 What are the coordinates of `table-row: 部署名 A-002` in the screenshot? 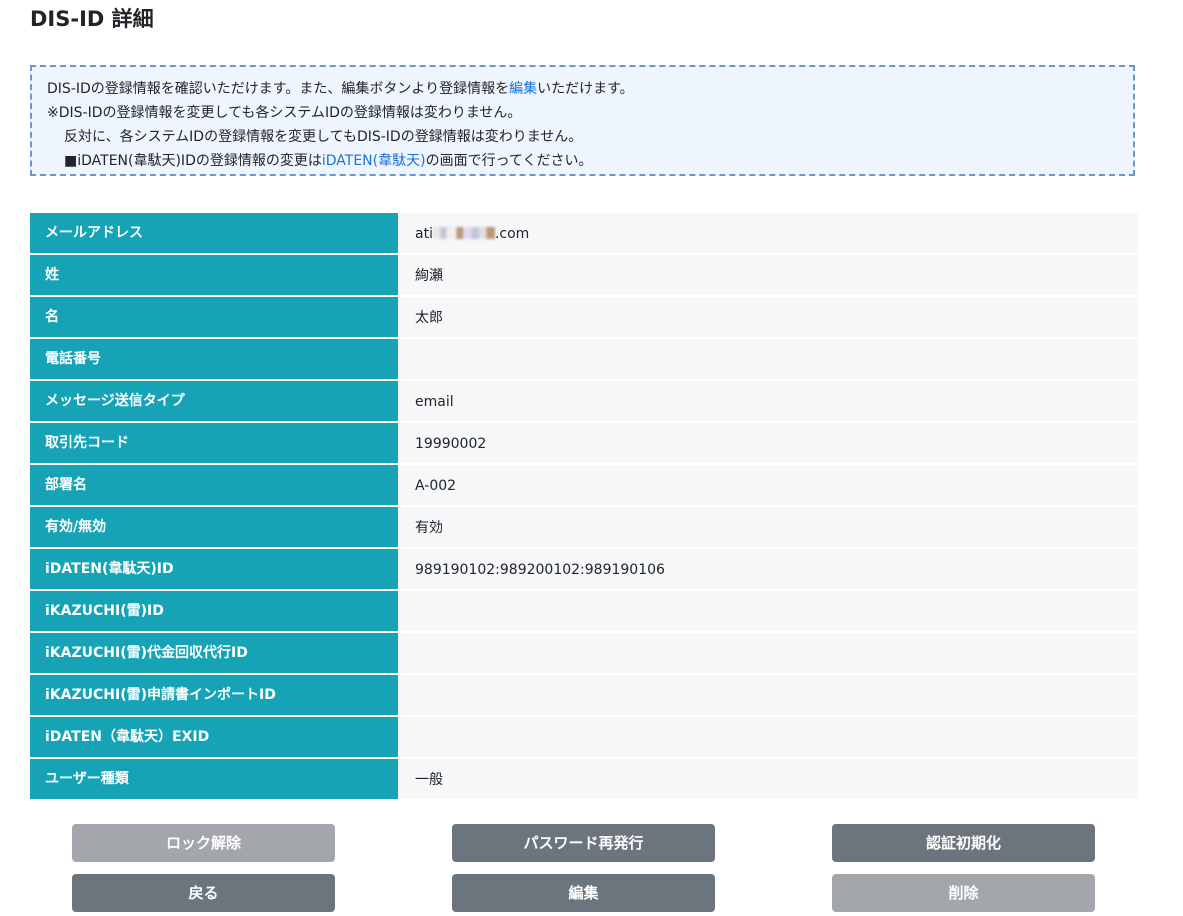 It's located at (584, 485).